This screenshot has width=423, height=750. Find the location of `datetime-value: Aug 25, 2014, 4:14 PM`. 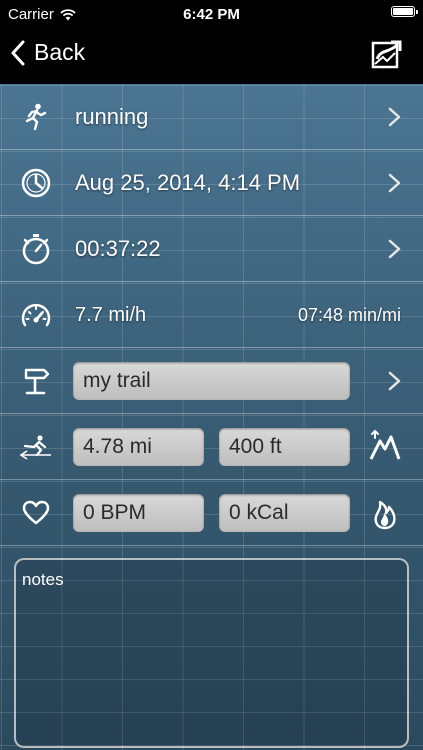

datetime-value: Aug 25, 2014, 4:14 PM is located at coordinates (188, 182).